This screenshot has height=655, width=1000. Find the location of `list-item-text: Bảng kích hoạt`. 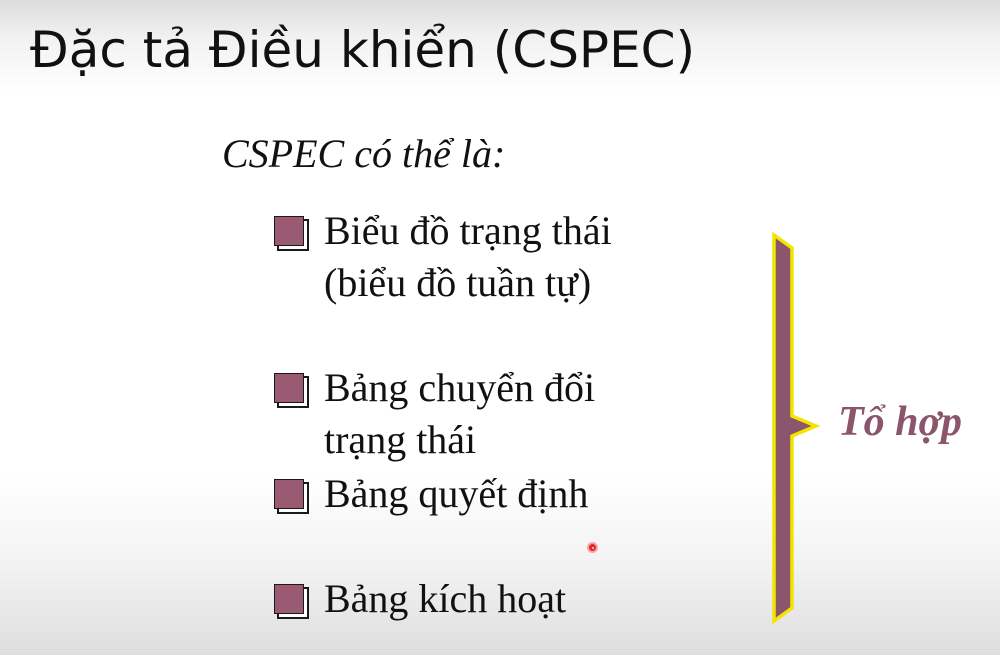

list-item-text: Bảng kích hoạt is located at coordinates (445, 598).